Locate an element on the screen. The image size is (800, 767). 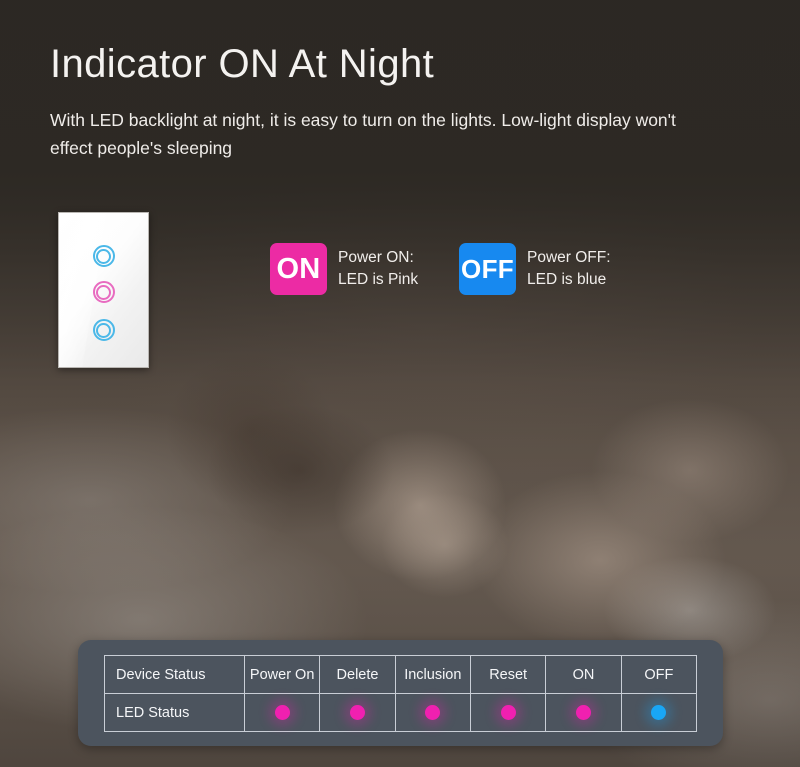
table-header-cell: OFF is located at coordinates (659, 674).